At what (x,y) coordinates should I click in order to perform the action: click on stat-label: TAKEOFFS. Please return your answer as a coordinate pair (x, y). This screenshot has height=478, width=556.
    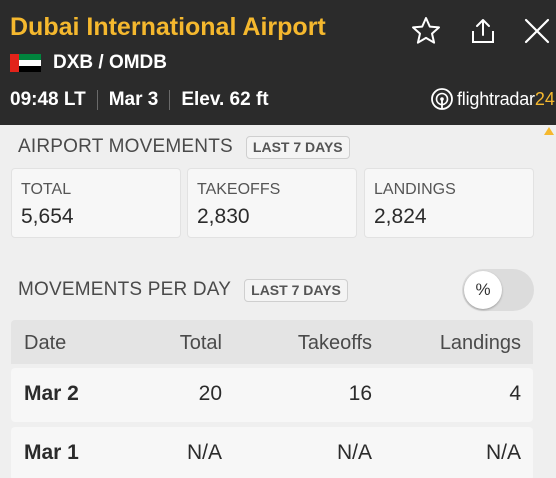
    Looking at the image, I should click on (239, 189).